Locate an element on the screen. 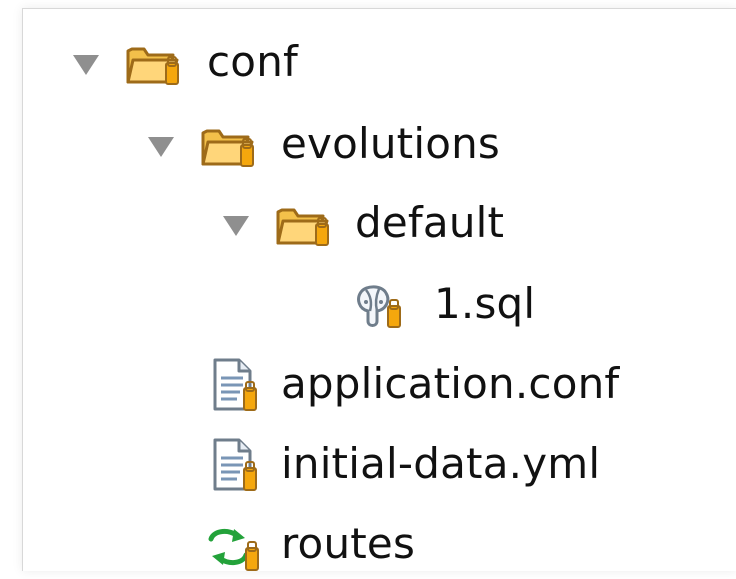  tree-item-default: default is located at coordinates (283, 223).